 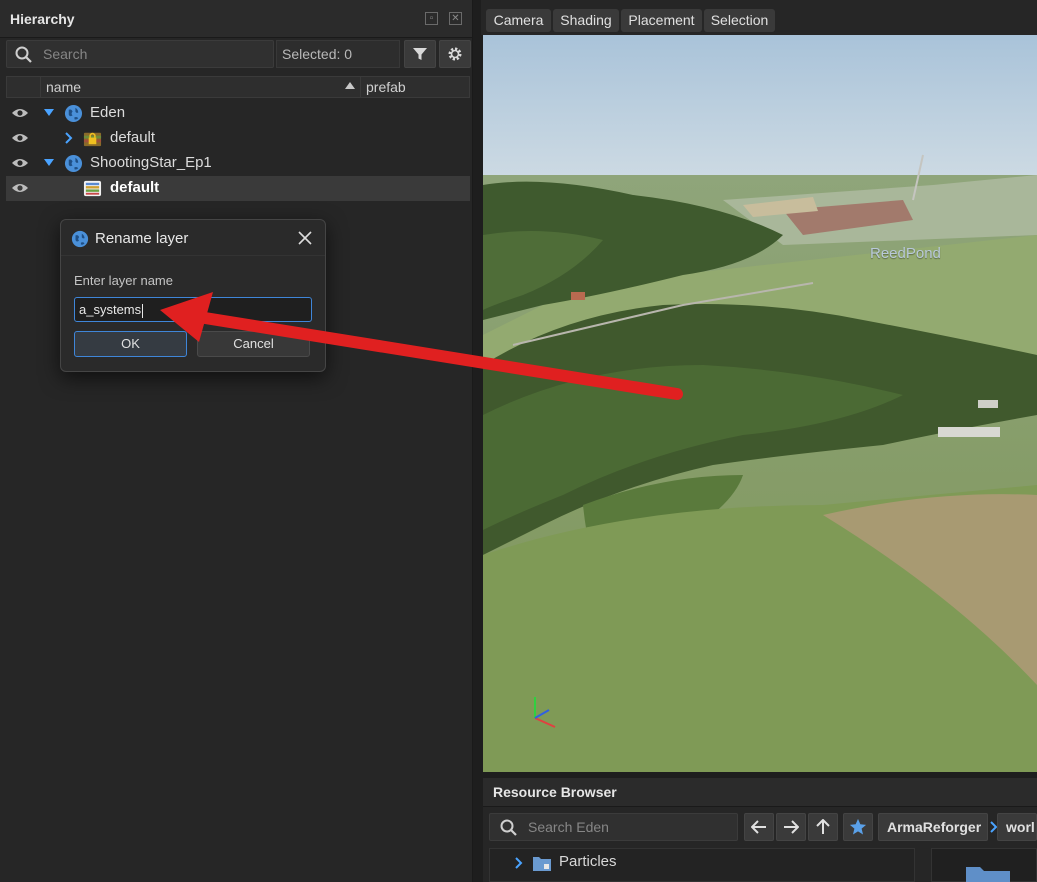 What do you see at coordinates (193, 238) in the screenshot?
I see `dialog-header: Rename layer` at bounding box center [193, 238].